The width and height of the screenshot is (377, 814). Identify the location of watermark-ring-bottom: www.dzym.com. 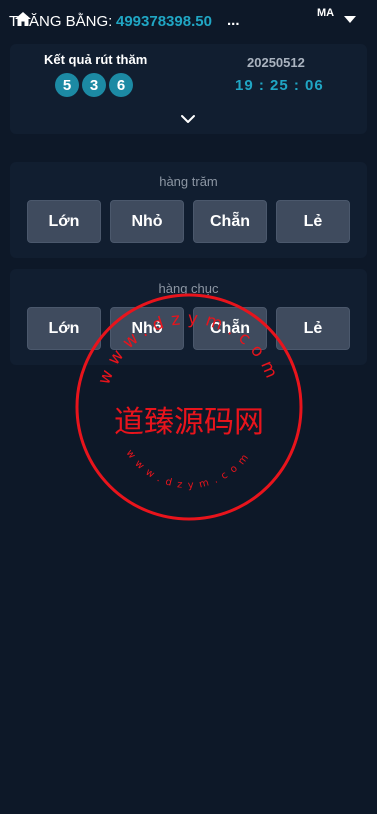
(186, 469).